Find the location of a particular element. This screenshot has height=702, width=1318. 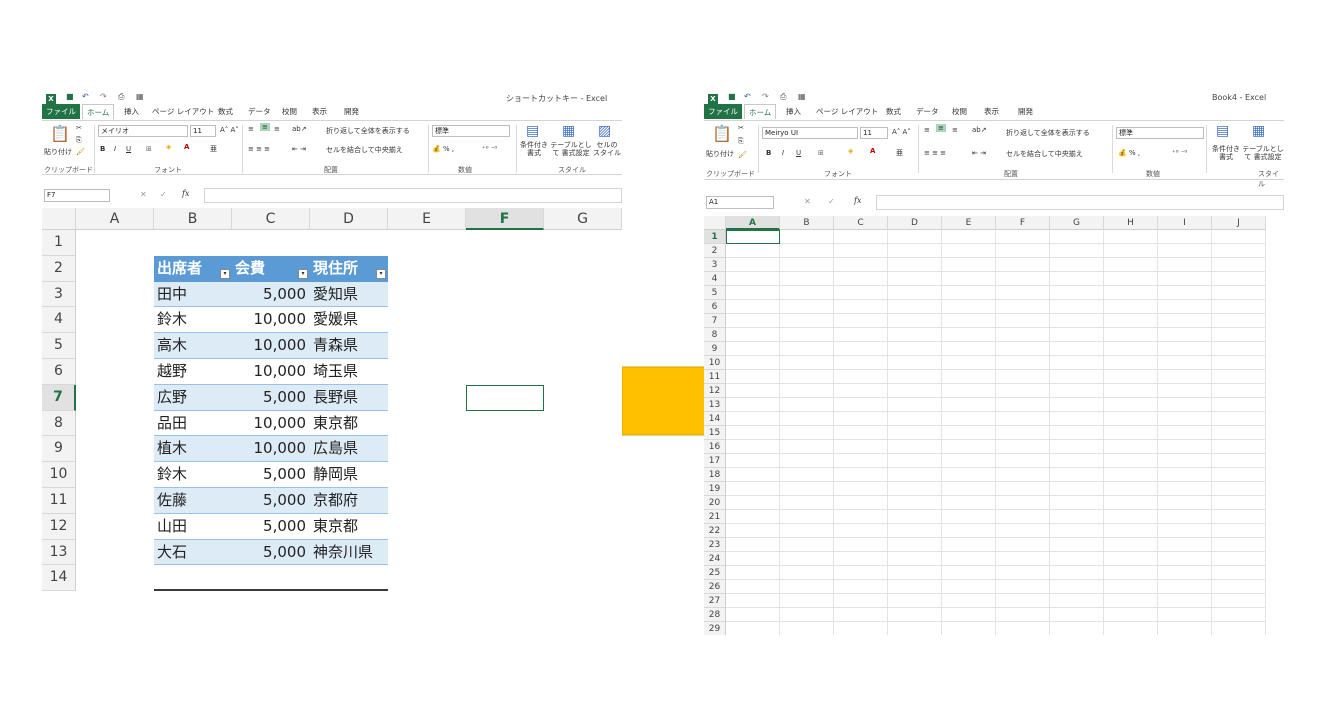

tab-home: ホーム is located at coordinates (98, 111).